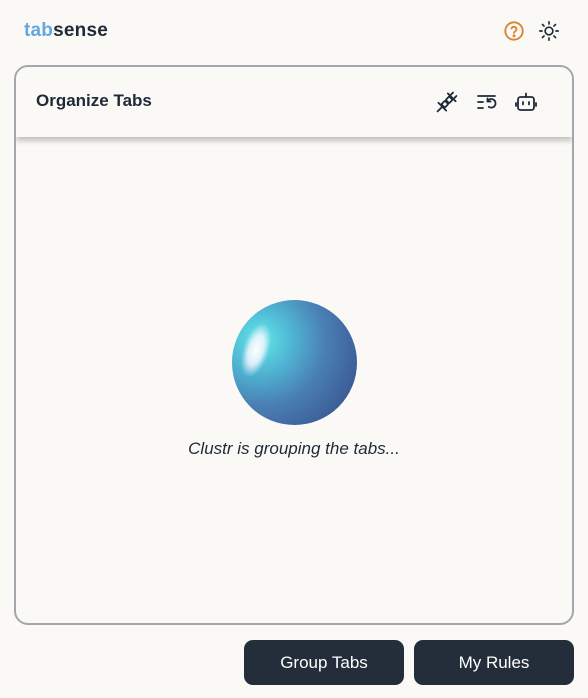 Image resolution: width=588 pixels, height=698 pixels. Describe the element at coordinates (39, 30) in the screenshot. I see `logo-tab-text: tab` at that location.